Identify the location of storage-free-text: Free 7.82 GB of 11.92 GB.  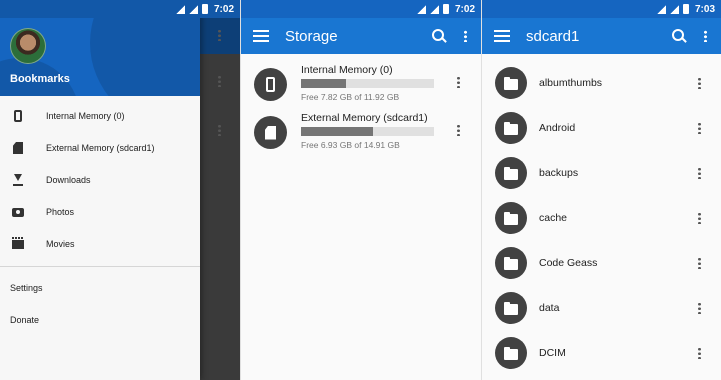
(350, 97).